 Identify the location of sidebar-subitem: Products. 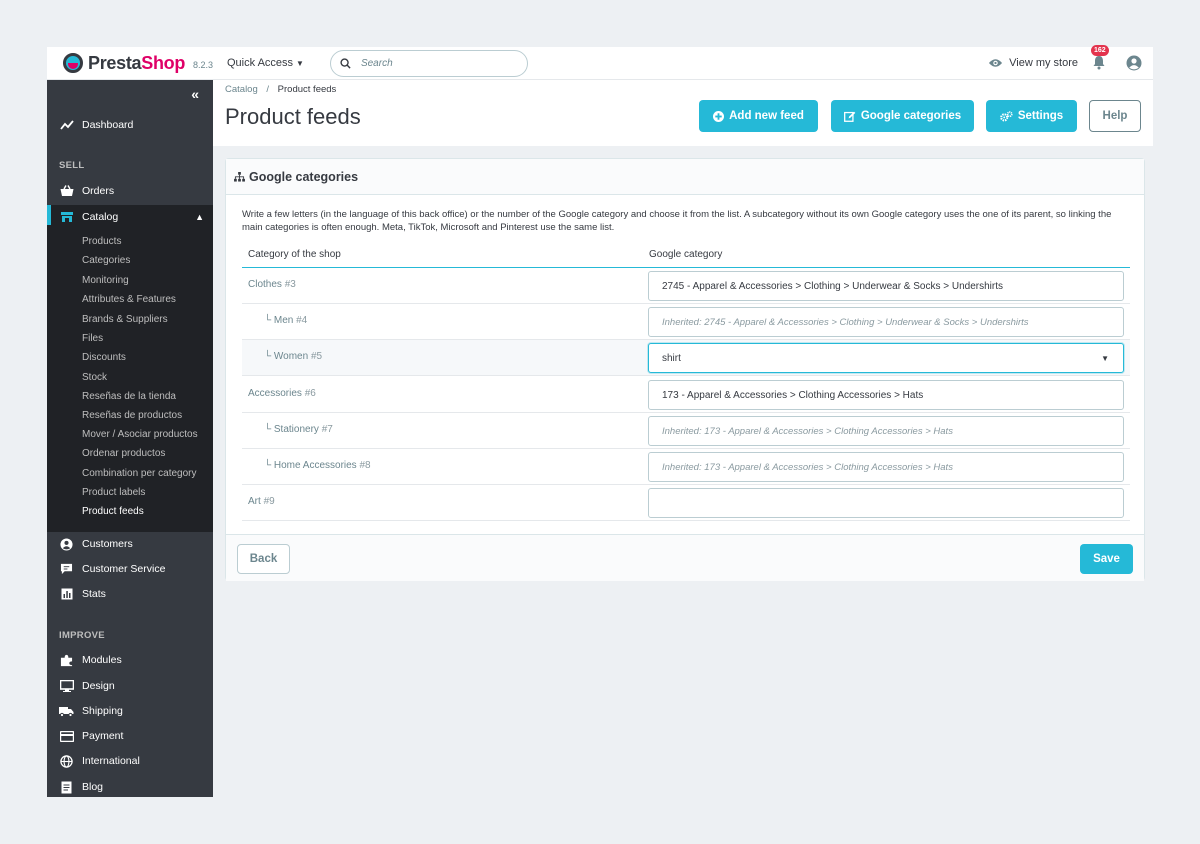
(101, 241).